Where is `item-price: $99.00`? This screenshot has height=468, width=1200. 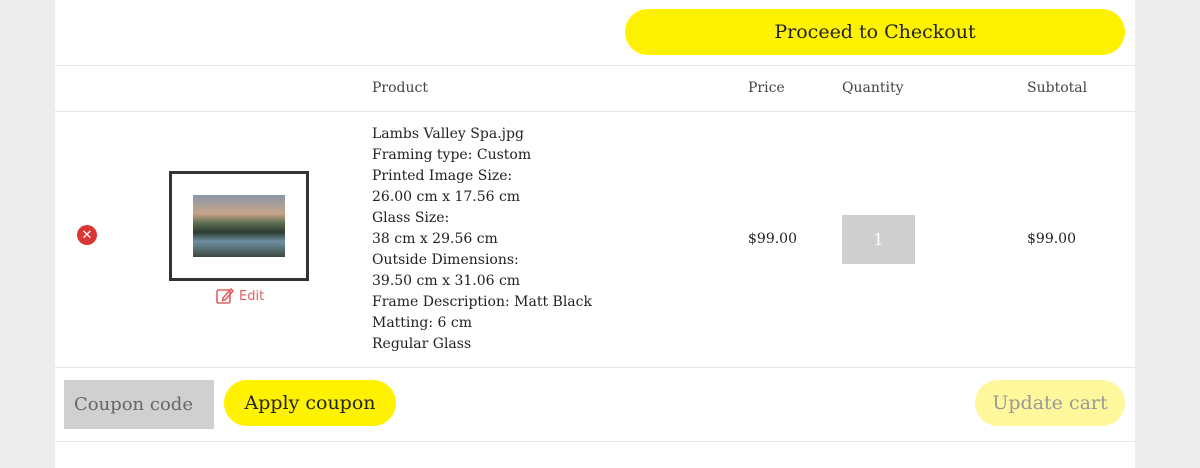
item-price: $99.00 is located at coordinates (772, 239).